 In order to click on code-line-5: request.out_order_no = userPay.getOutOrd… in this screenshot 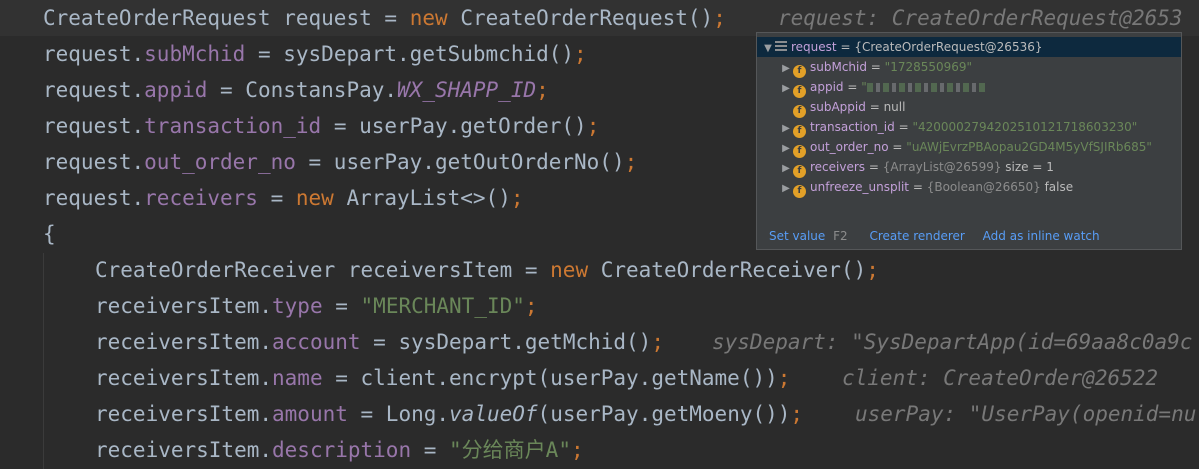, I will do `click(340, 162)`.